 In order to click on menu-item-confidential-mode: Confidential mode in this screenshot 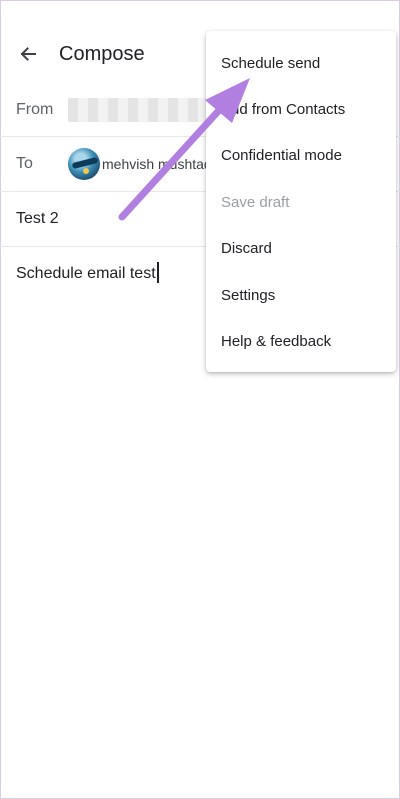, I will do `click(301, 156)`.